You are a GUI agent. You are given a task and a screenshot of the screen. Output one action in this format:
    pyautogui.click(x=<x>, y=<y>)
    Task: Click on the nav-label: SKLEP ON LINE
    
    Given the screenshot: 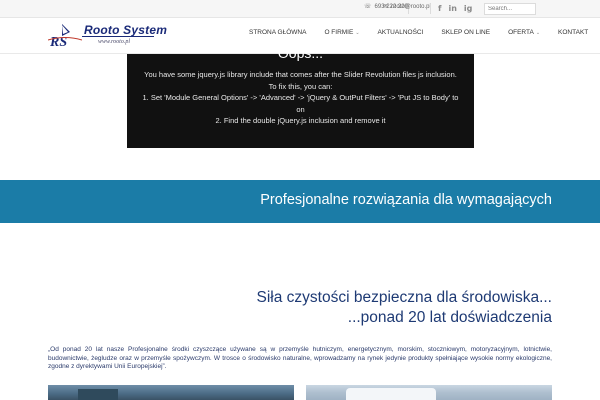 What is the action you would take?
    pyautogui.click(x=466, y=32)
    